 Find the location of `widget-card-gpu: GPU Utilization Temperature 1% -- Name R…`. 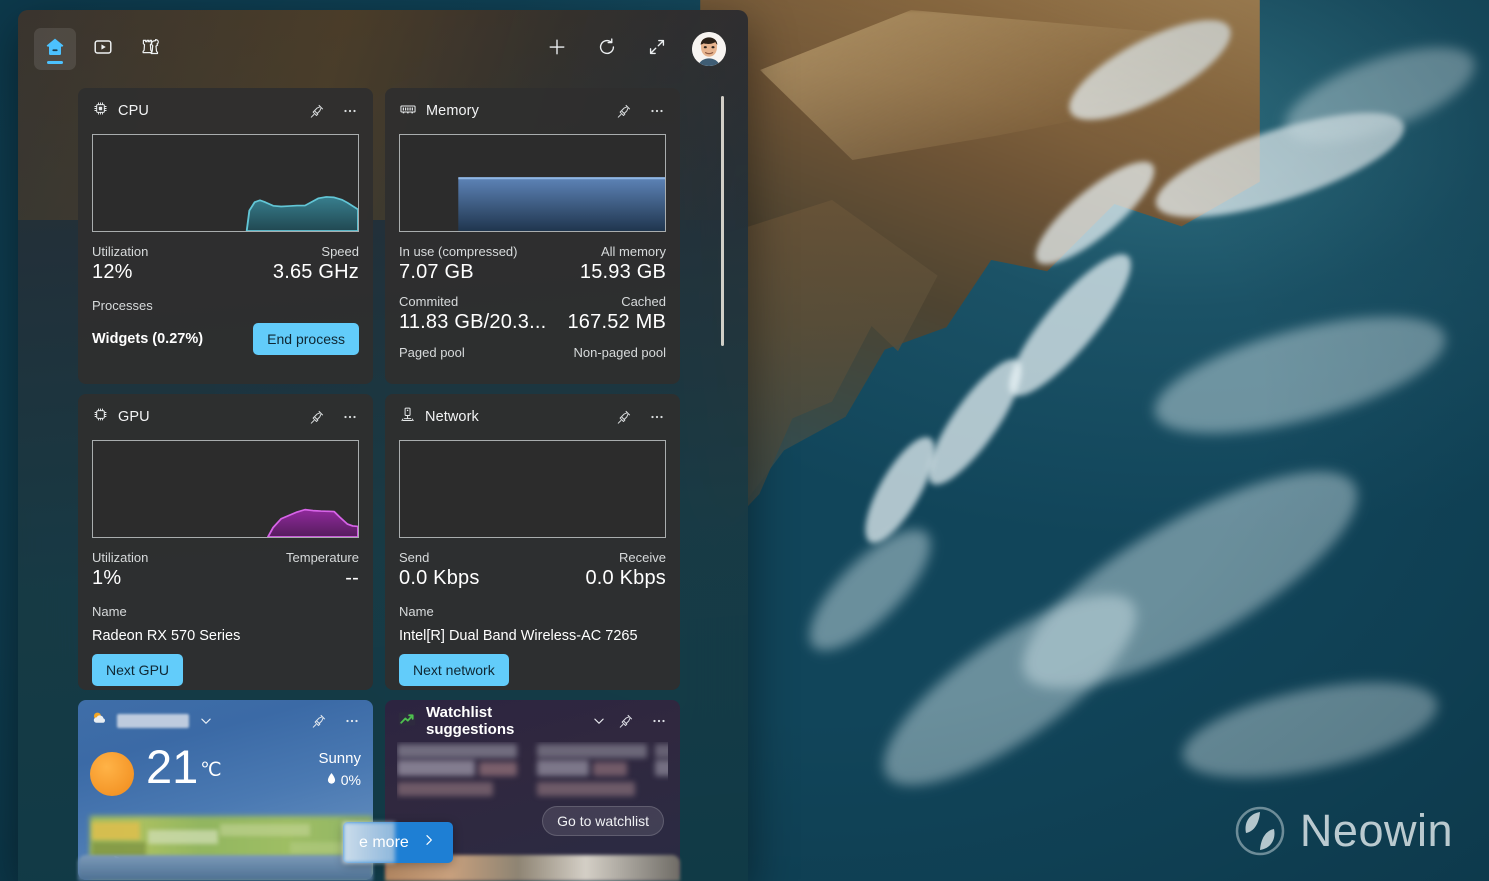

widget-card-gpu: GPU Utilization Temperature 1% -- Name R… is located at coordinates (225, 542).